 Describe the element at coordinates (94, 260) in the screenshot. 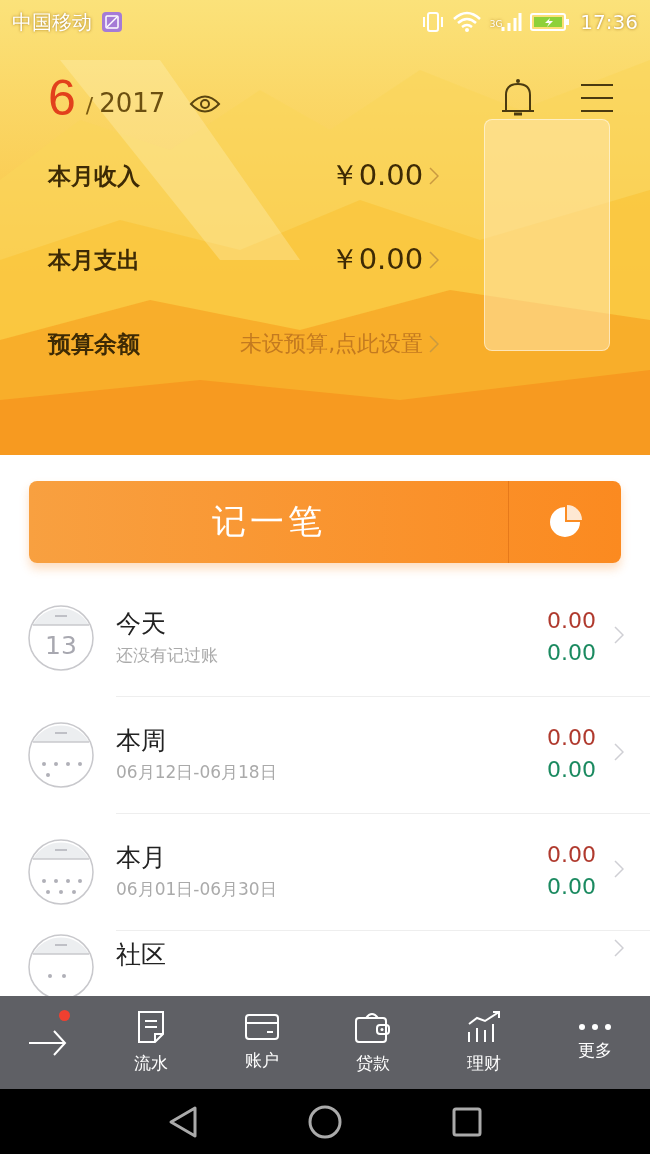

I see `summary-label: 本月支出` at that location.